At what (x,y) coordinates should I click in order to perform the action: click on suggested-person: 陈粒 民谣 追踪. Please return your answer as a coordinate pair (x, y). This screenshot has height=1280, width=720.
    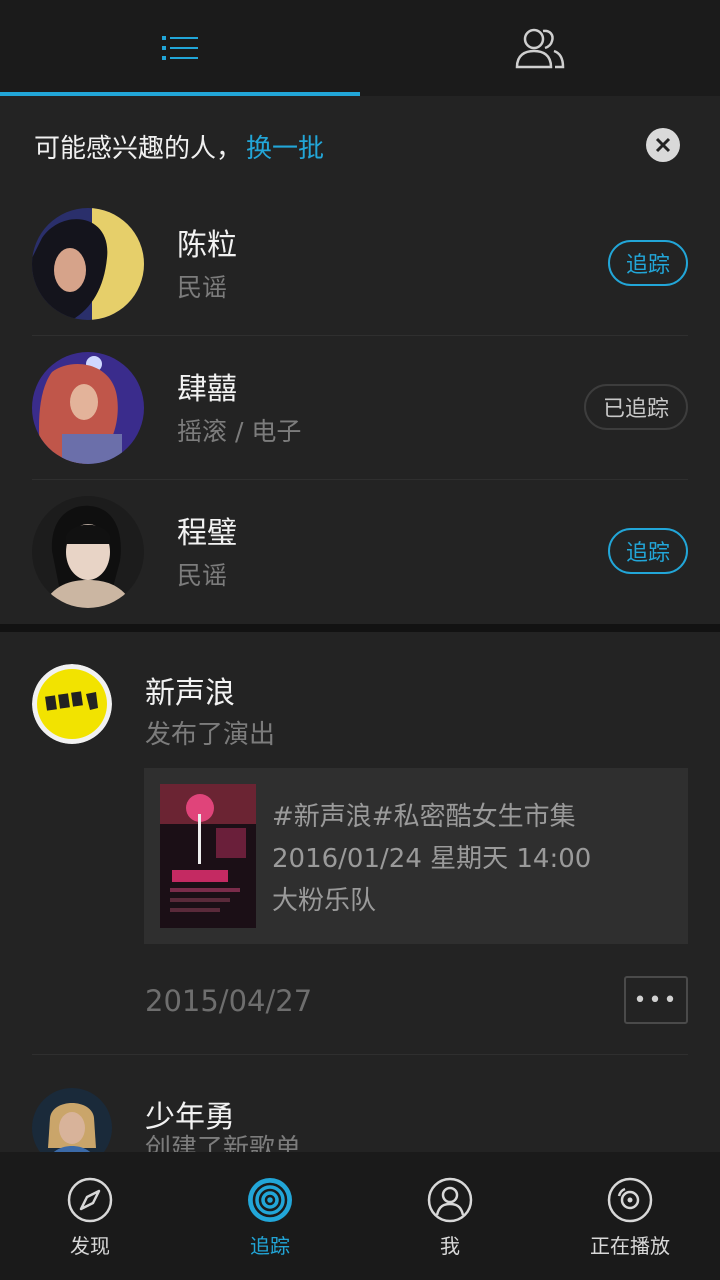
    Looking at the image, I should click on (360, 264).